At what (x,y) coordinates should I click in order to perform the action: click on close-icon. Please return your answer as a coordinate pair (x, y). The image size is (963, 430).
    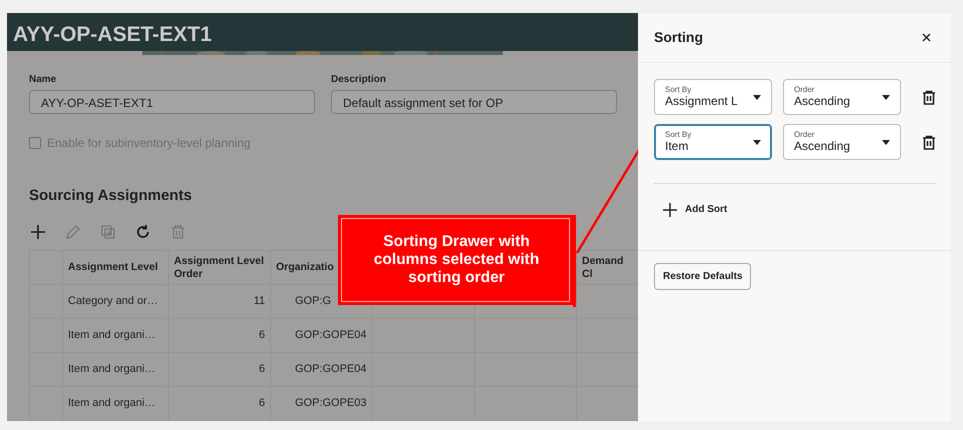
    Looking at the image, I should click on (926, 37).